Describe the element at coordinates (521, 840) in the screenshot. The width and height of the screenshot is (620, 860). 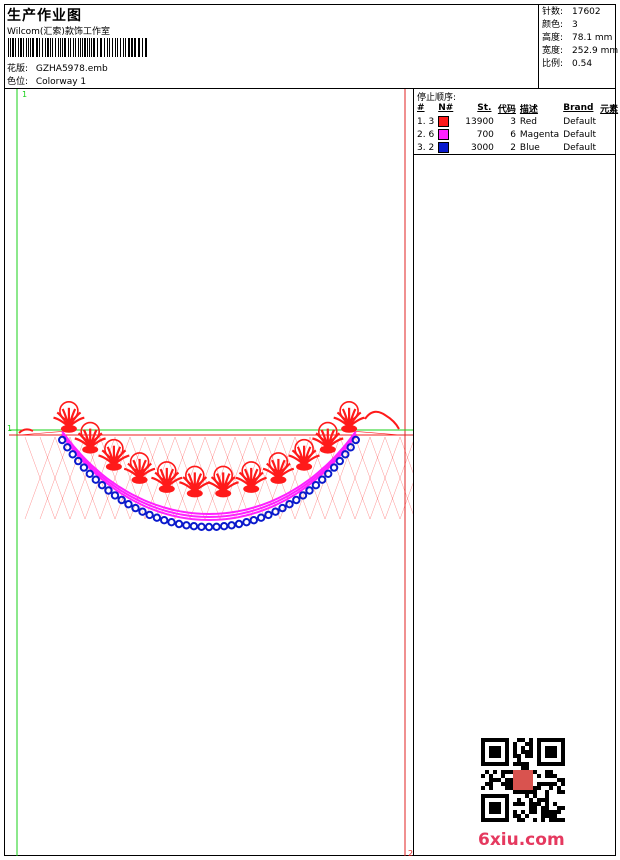
I see `watermark-brand: 6xiu.com` at that location.